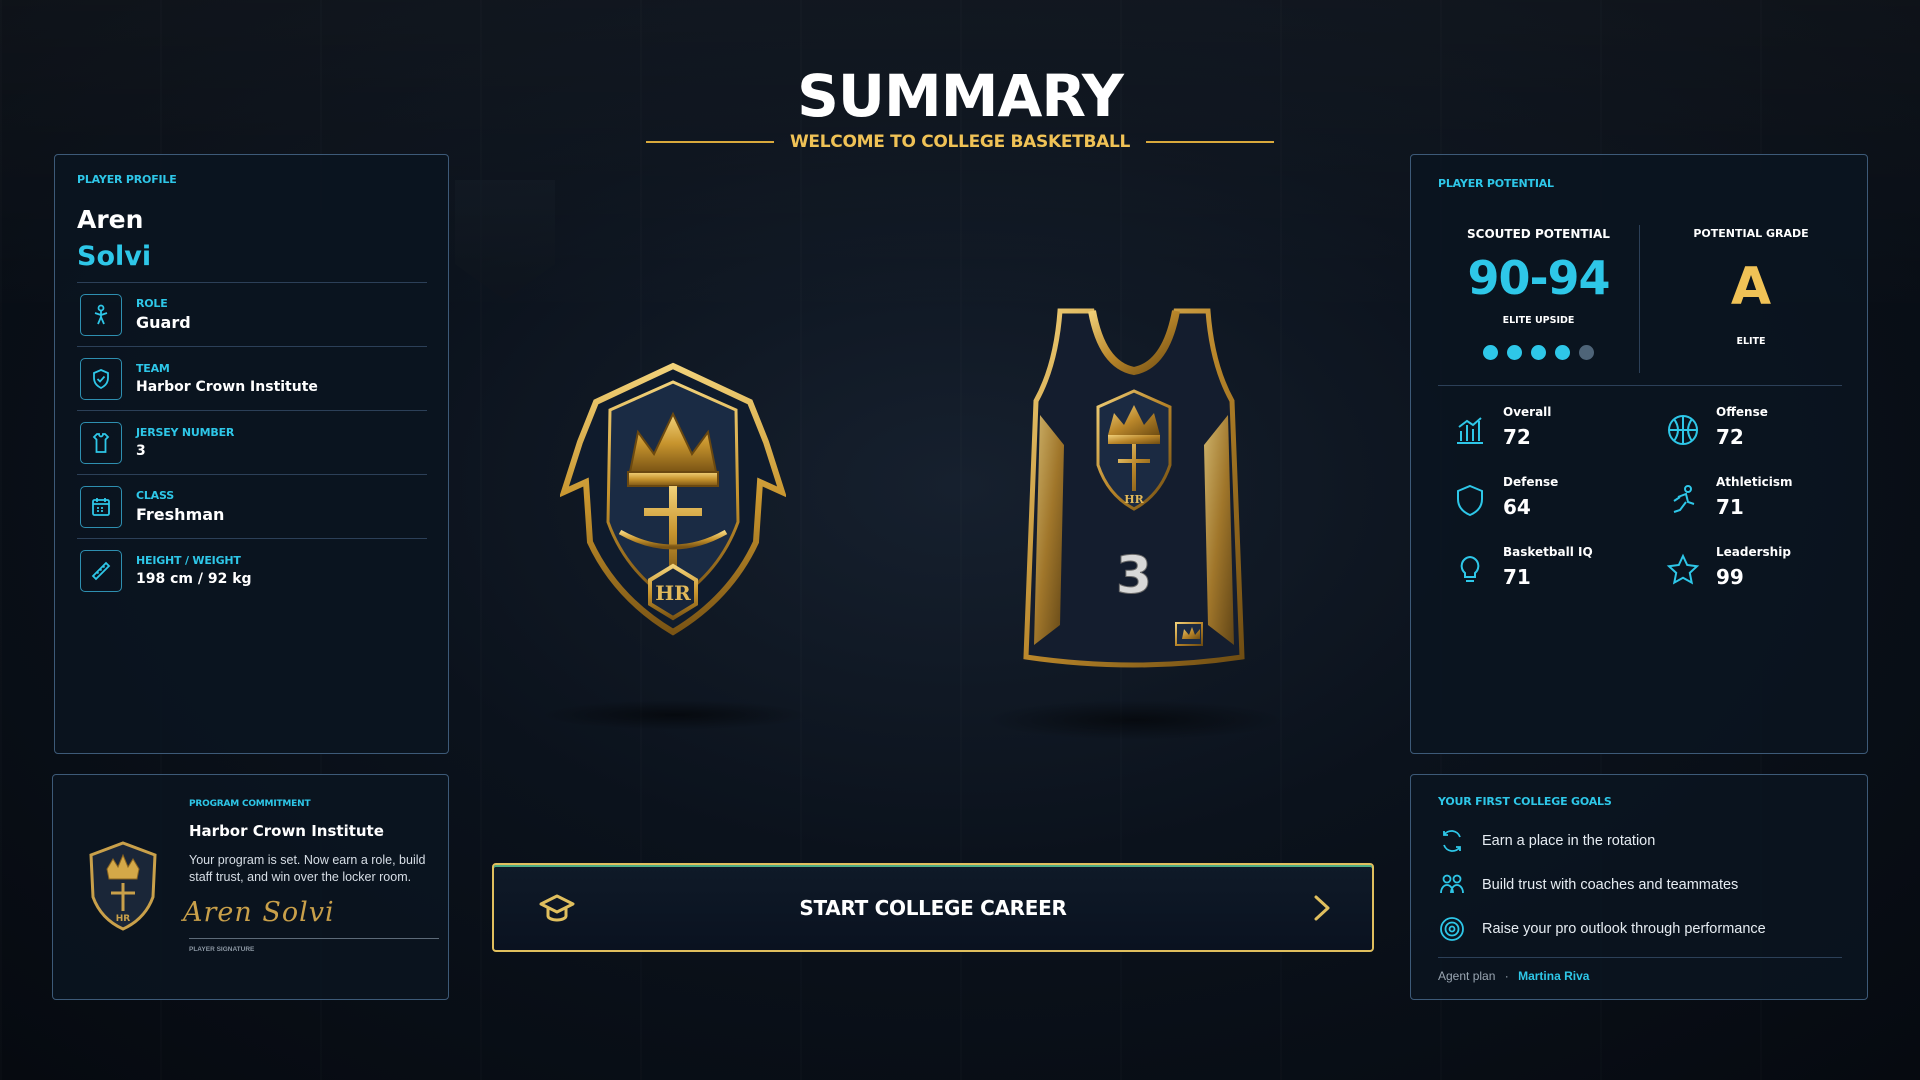 The height and width of the screenshot is (1080, 1920). I want to click on height-weight-value: 198 cm / 92 kg, so click(194, 578).